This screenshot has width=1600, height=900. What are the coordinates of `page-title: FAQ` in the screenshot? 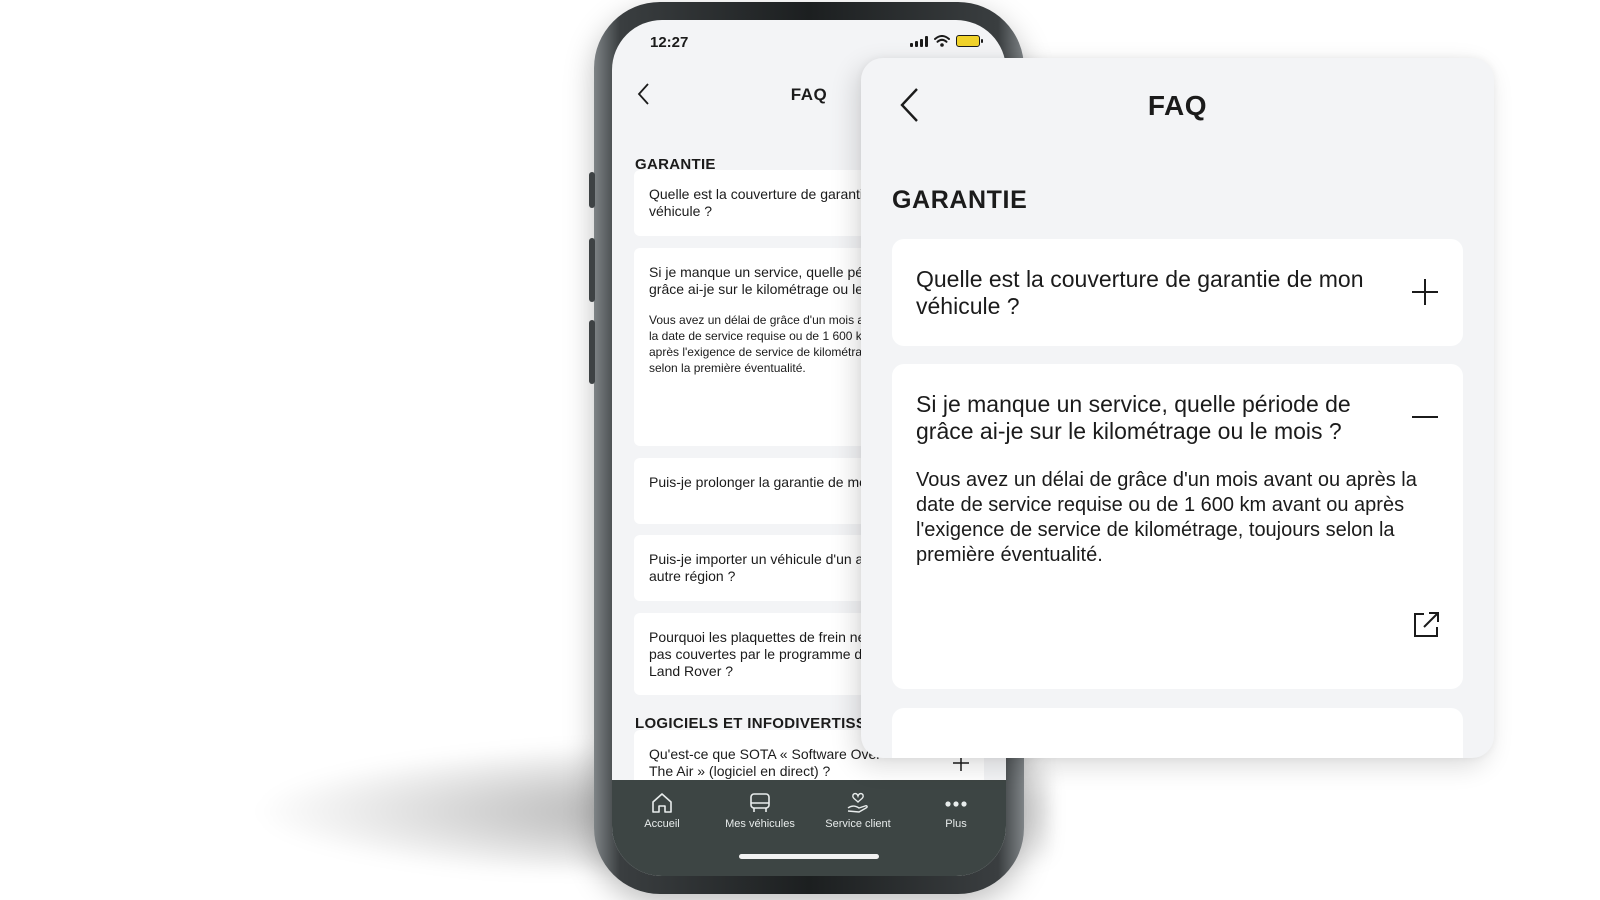 It's located at (1177, 105).